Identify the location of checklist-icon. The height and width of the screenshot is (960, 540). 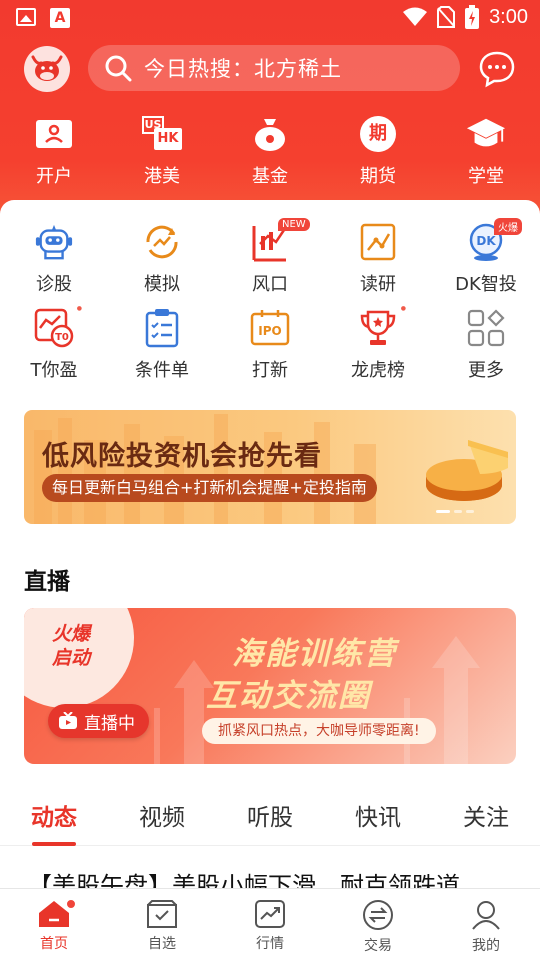
(162, 328).